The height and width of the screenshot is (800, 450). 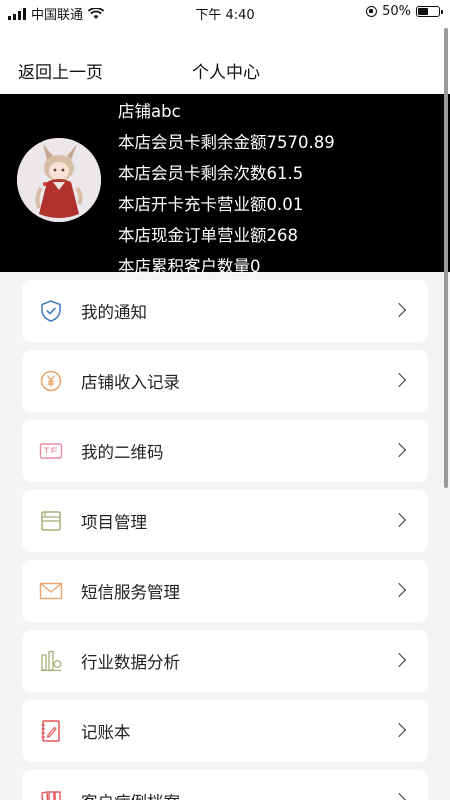 I want to click on store-name: 店铺abc, so click(x=149, y=111).